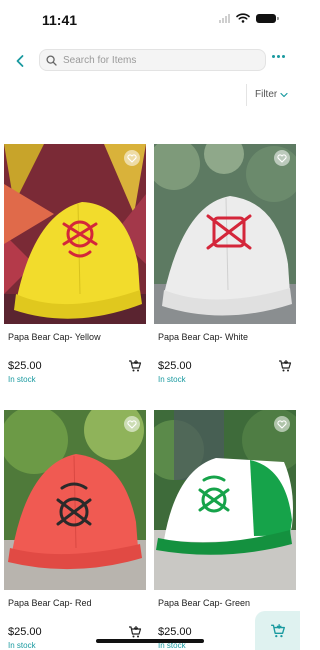 The image size is (320, 650). What do you see at coordinates (51, 60) in the screenshot?
I see `search-icon` at bounding box center [51, 60].